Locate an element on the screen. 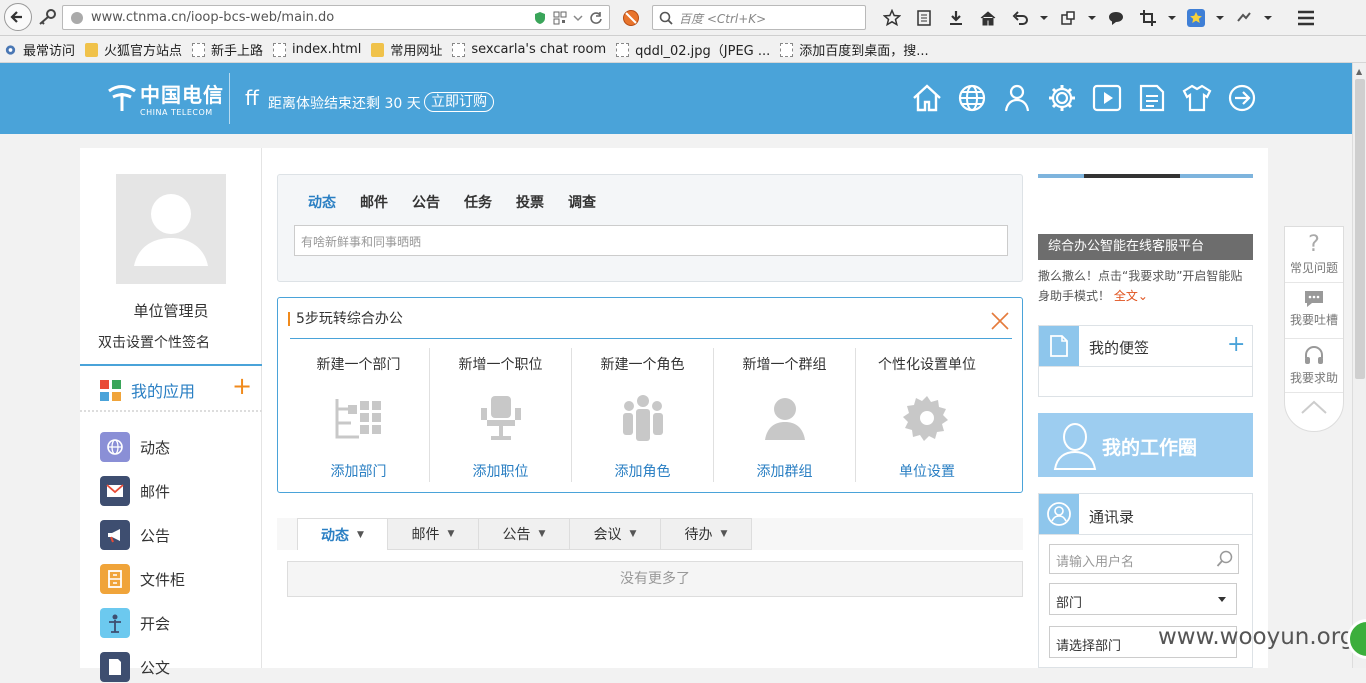 The width and height of the screenshot is (1366, 683). addon-icon is located at coordinates (1244, 18).